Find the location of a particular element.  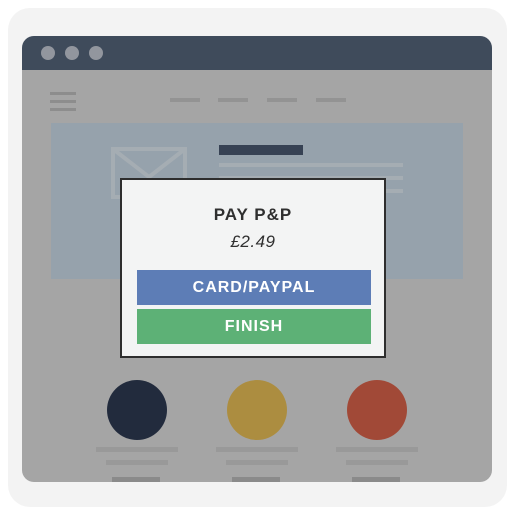

card-paypal-button: CARD/PAYPAL is located at coordinates (254, 287).